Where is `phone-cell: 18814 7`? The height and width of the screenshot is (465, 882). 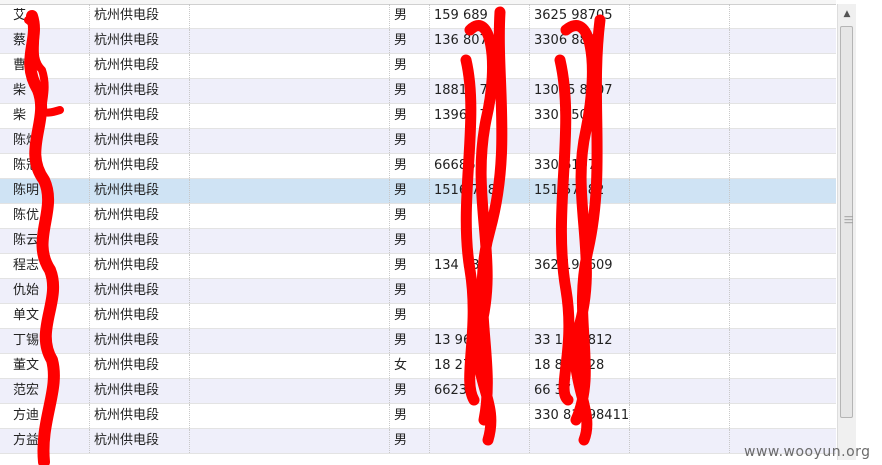
phone-cell: 18814 7 is located at coordinates (480, 91).